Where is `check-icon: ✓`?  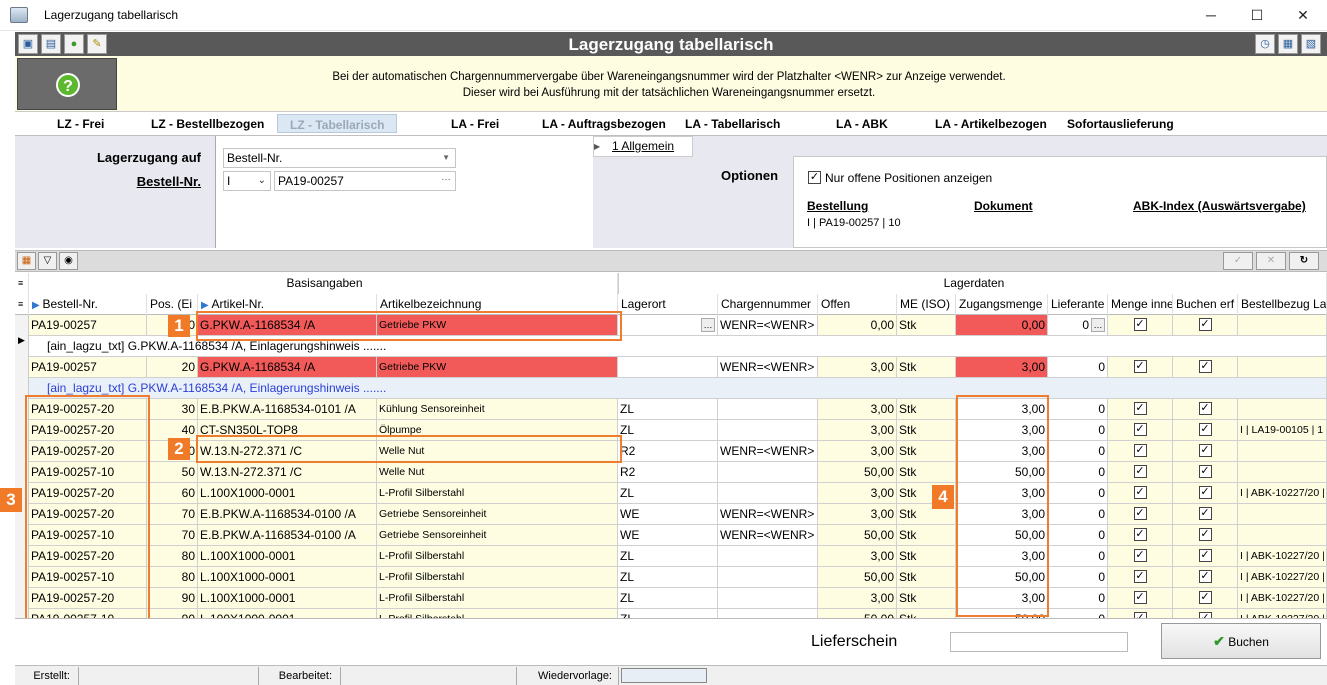
check-icon: ✓ is located at coordinates (1238, 261).